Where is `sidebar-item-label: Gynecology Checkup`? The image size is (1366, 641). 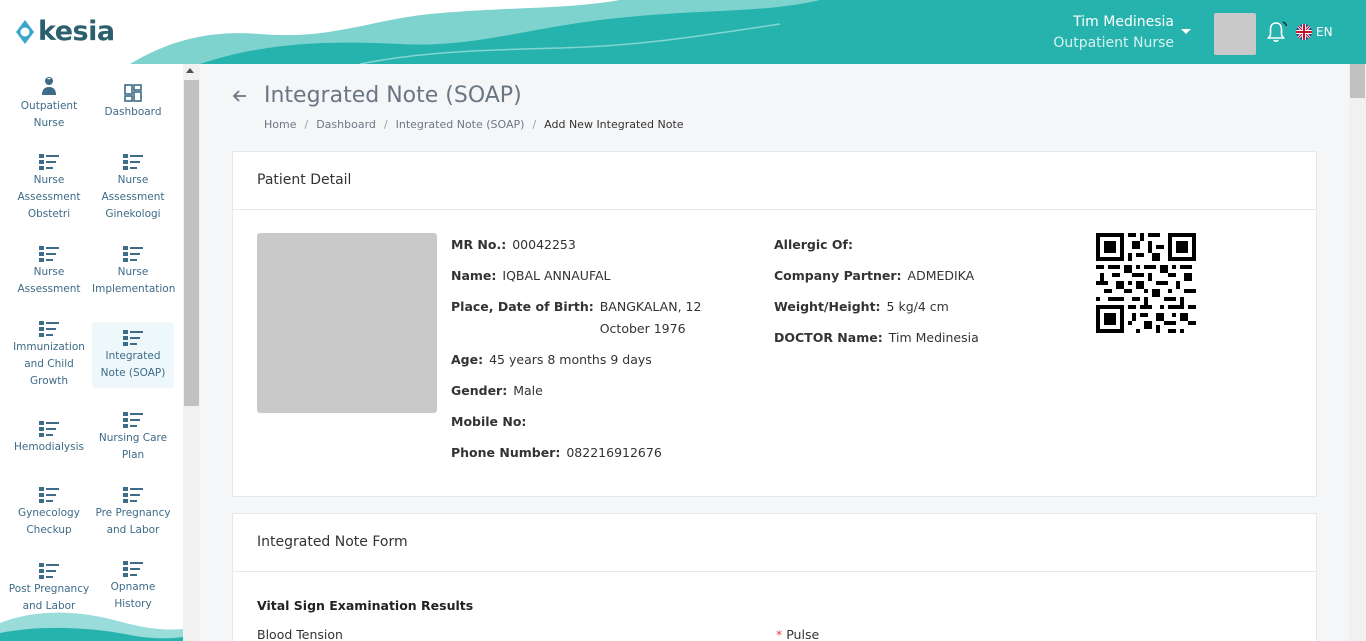 sidebar-item-label: Gynecology Checkup is located at coordinates (49, 521).